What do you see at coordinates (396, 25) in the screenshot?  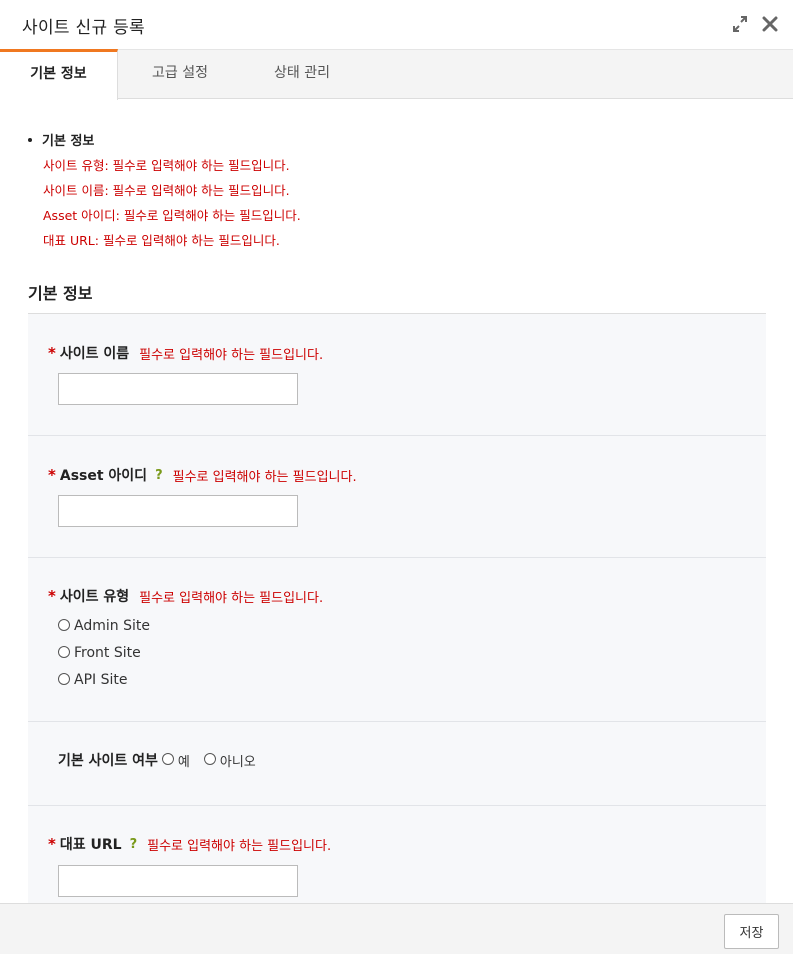 I see `dialog-titlebar: 사이트 신규 등록` at bounding box center [396, 25].